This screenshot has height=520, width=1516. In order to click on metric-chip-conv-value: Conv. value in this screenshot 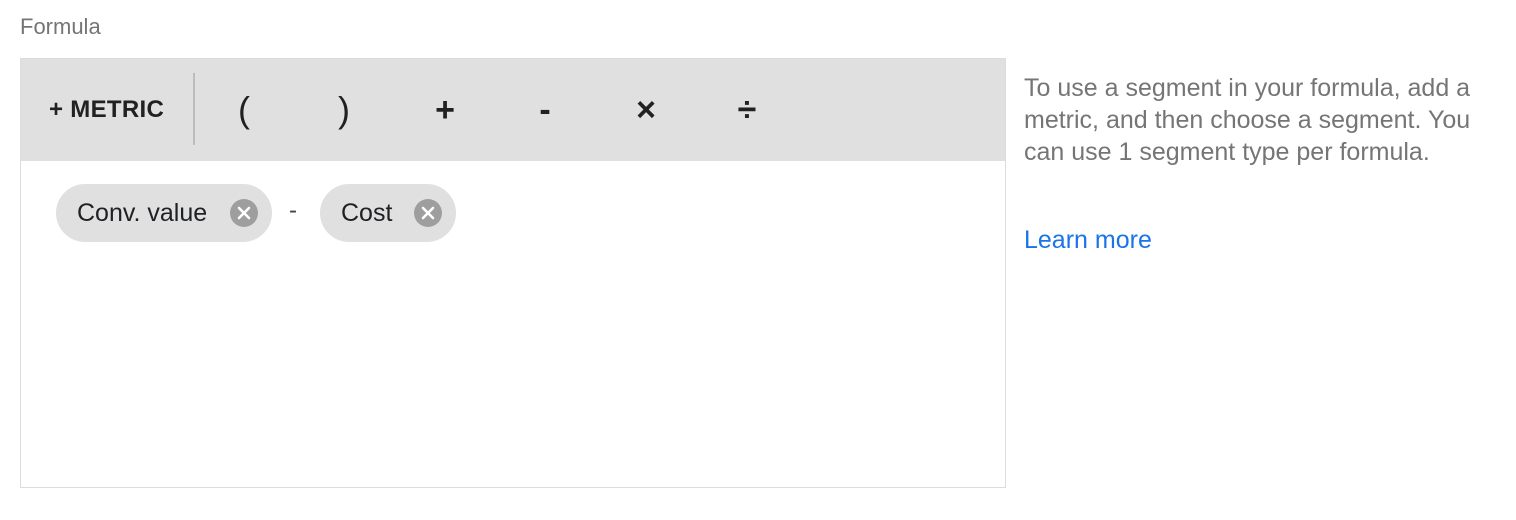, I will do `click(164, 213)`.